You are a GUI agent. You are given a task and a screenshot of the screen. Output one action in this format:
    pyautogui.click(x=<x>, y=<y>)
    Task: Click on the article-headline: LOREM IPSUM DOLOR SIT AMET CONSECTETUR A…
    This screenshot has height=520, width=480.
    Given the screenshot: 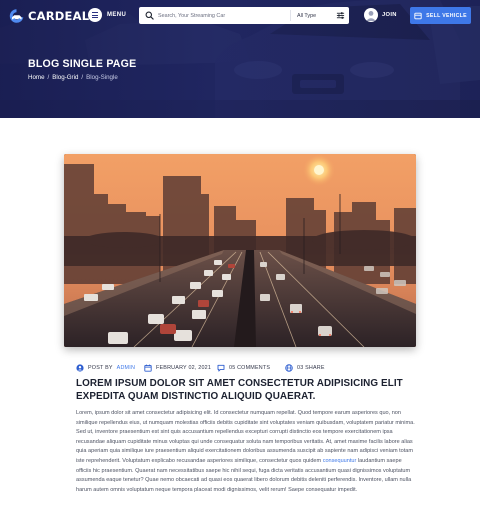 What is the action you would take?
    pyautogui.click(x=239, y=390)
    